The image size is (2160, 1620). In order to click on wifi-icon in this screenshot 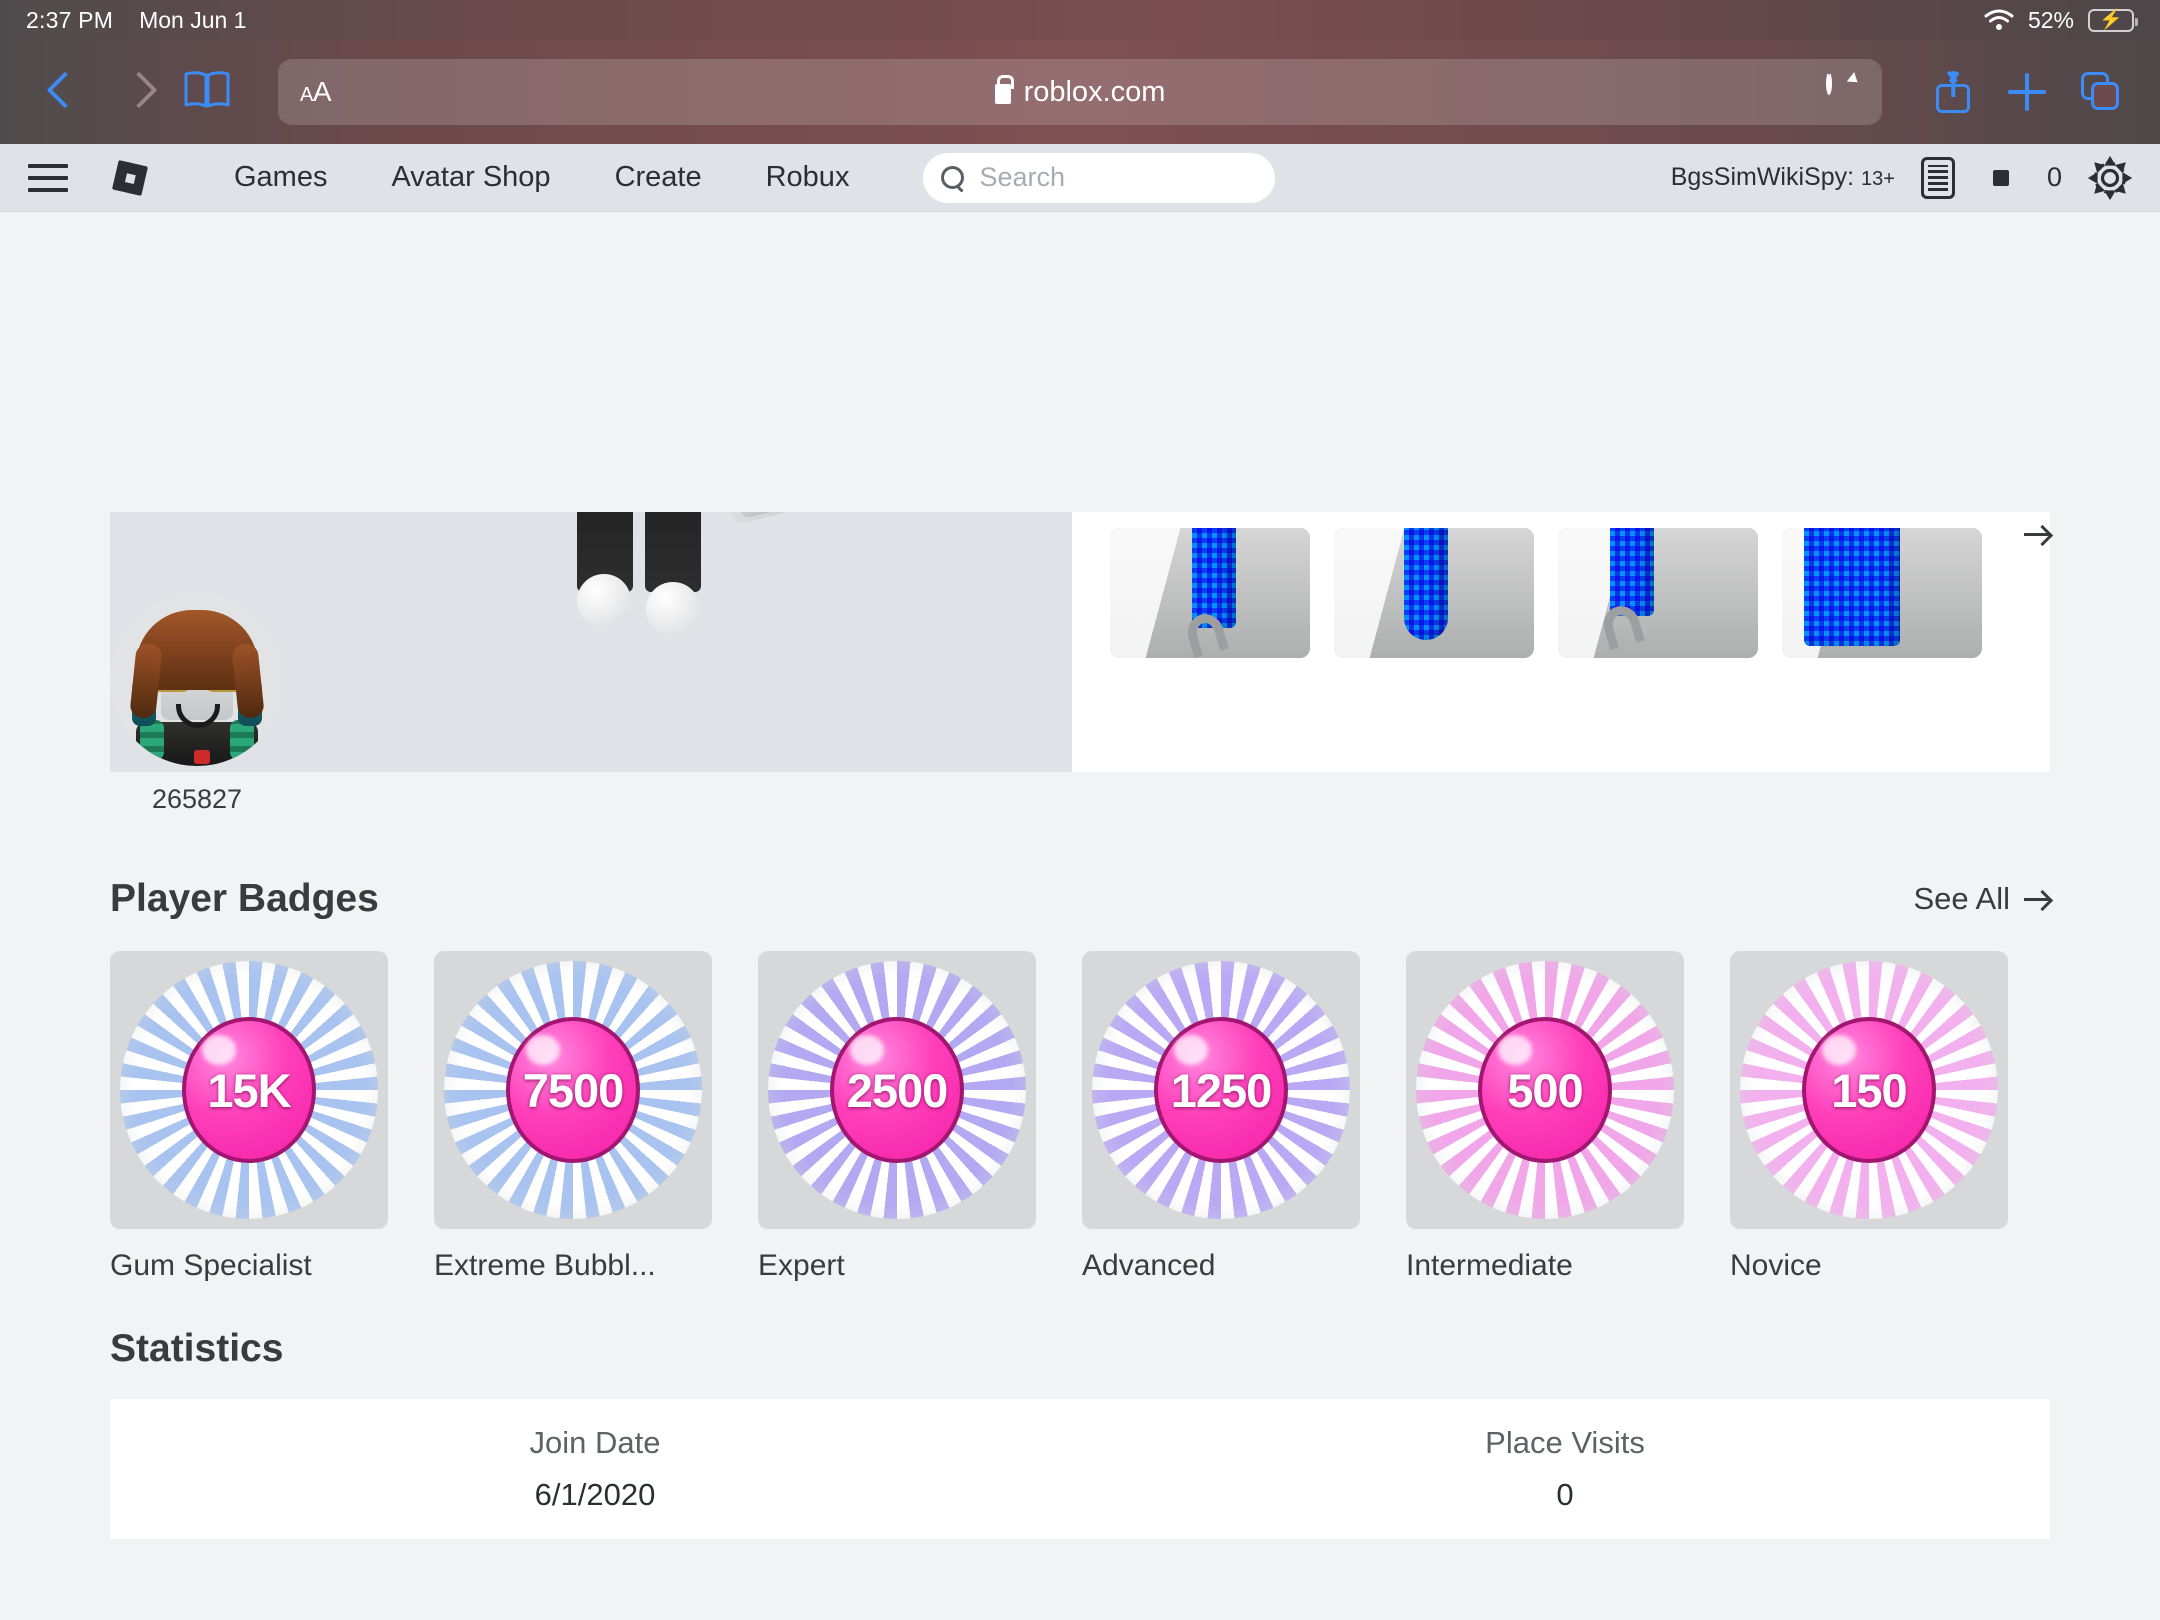, I will do `click(1999, 20)`.